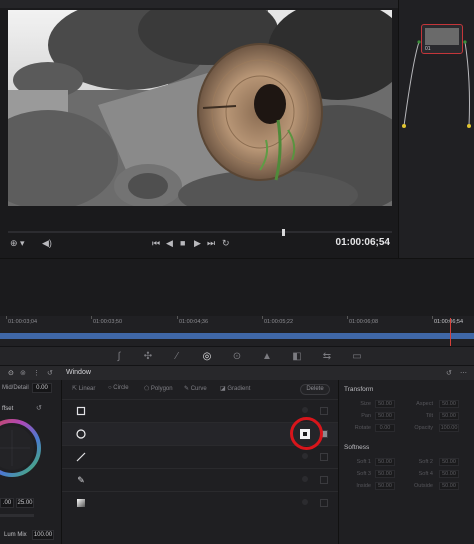  What do you see at coordinates (364, 322) in the screenshot?
I see `timeline-tick-label: 01:00:06;08` at bounding box center [364, 322].